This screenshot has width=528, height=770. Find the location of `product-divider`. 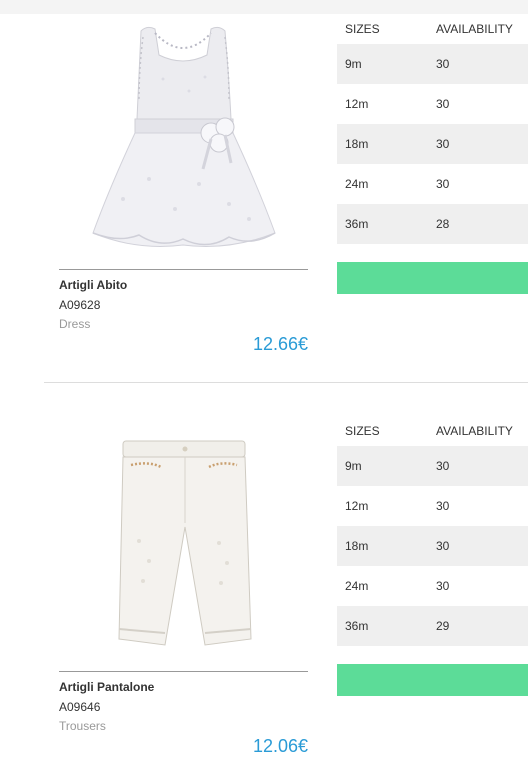

product-divider is located at coordinates (286, 382).